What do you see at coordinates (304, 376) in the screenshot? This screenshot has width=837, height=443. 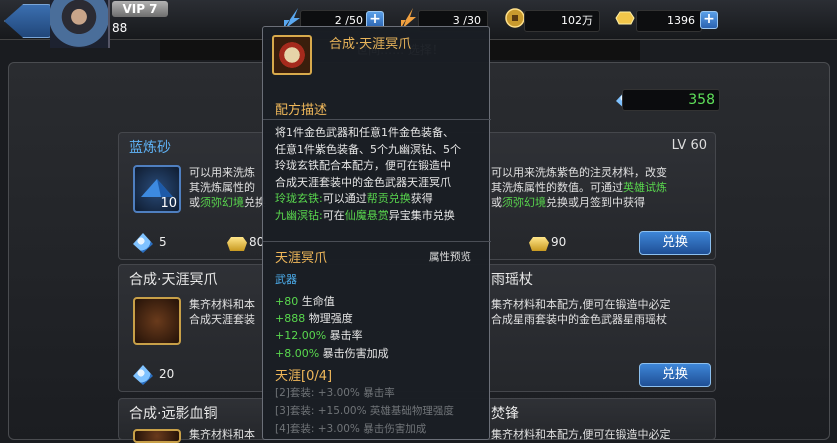 I see `set-name: 天涯[0/4]` at bounding box center [304, 376].